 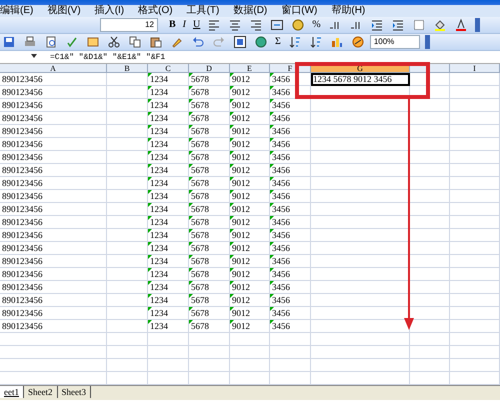 I want to click on toolbar-button: I, so click(x=184, y=25).